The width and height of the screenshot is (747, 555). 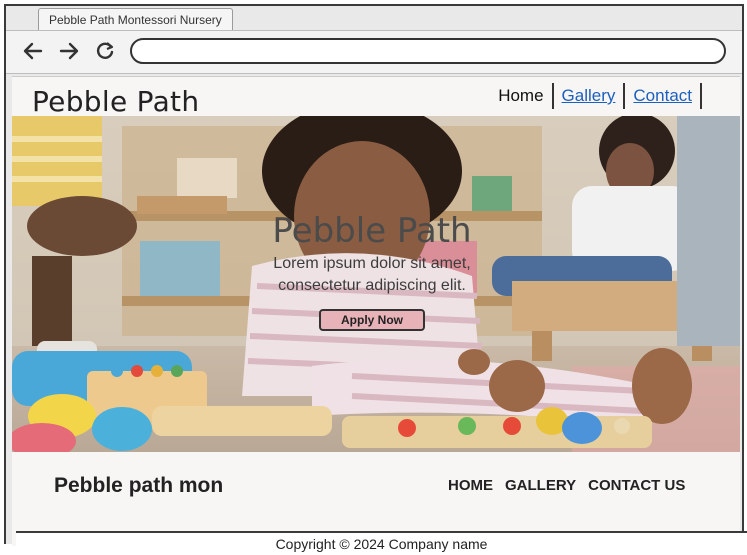 I want to click on site-header: Pebble Path Home Gallery Contact, so click(x=376, y=97).